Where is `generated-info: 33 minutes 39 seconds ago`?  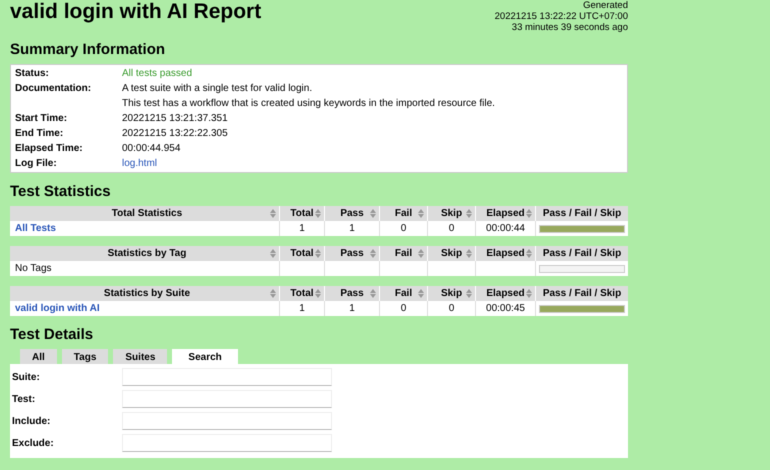 generated-info: 33 minutes 39 seconds ago is located at coordinates (569, 27).